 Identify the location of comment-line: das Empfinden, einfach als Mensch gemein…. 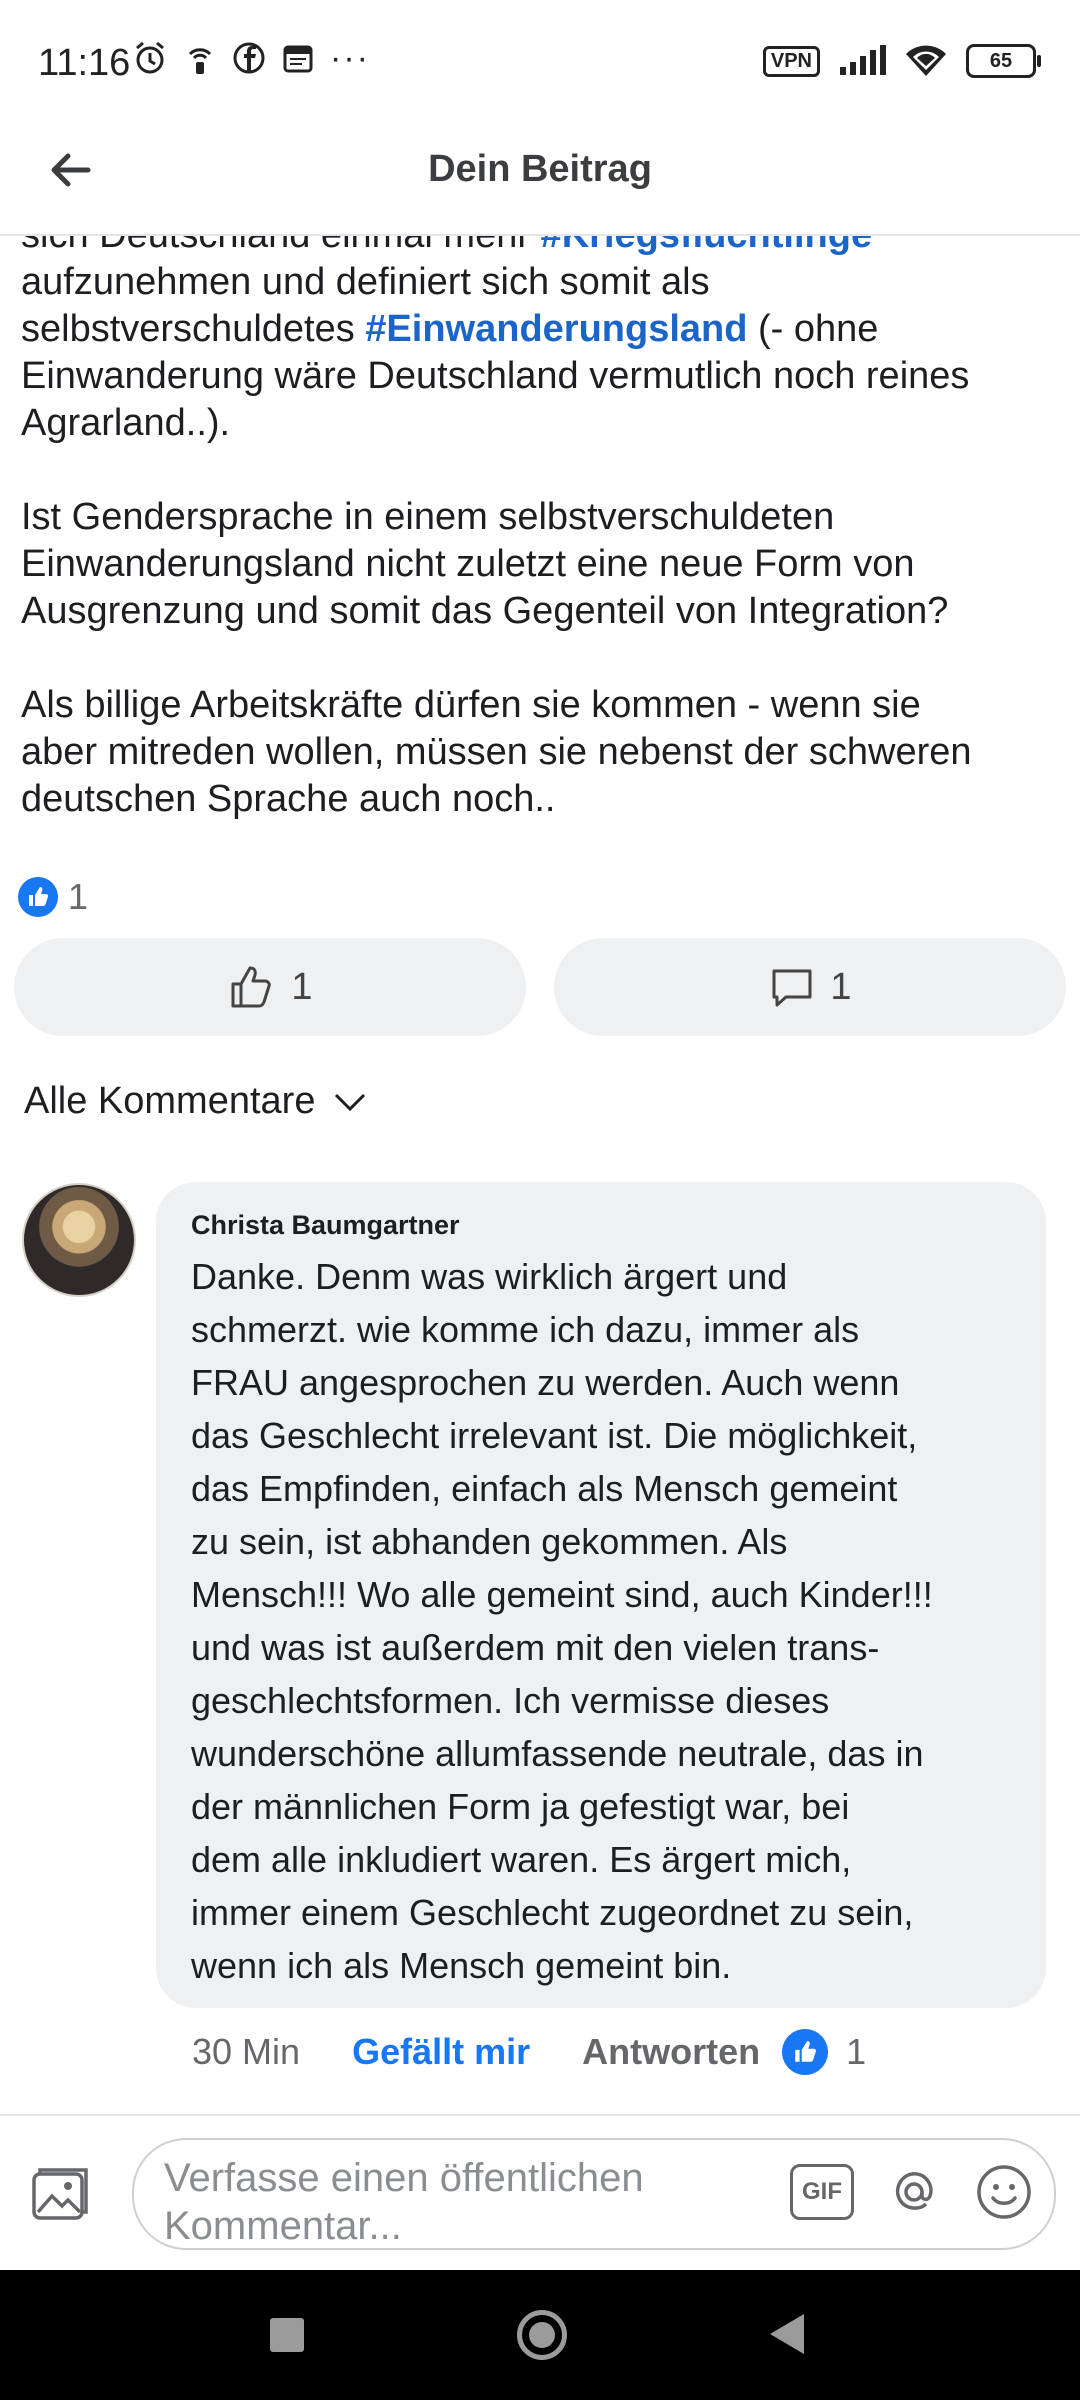
(544, 1488).